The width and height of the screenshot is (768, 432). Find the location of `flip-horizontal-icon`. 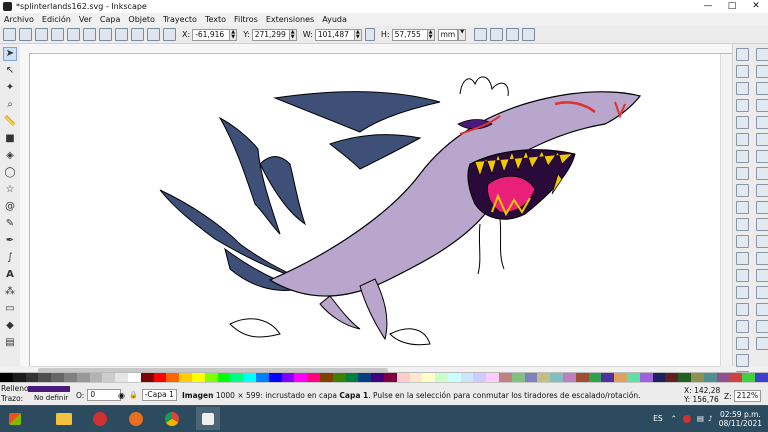

flip-horizontal-icon is located at coordinates (89, 34).